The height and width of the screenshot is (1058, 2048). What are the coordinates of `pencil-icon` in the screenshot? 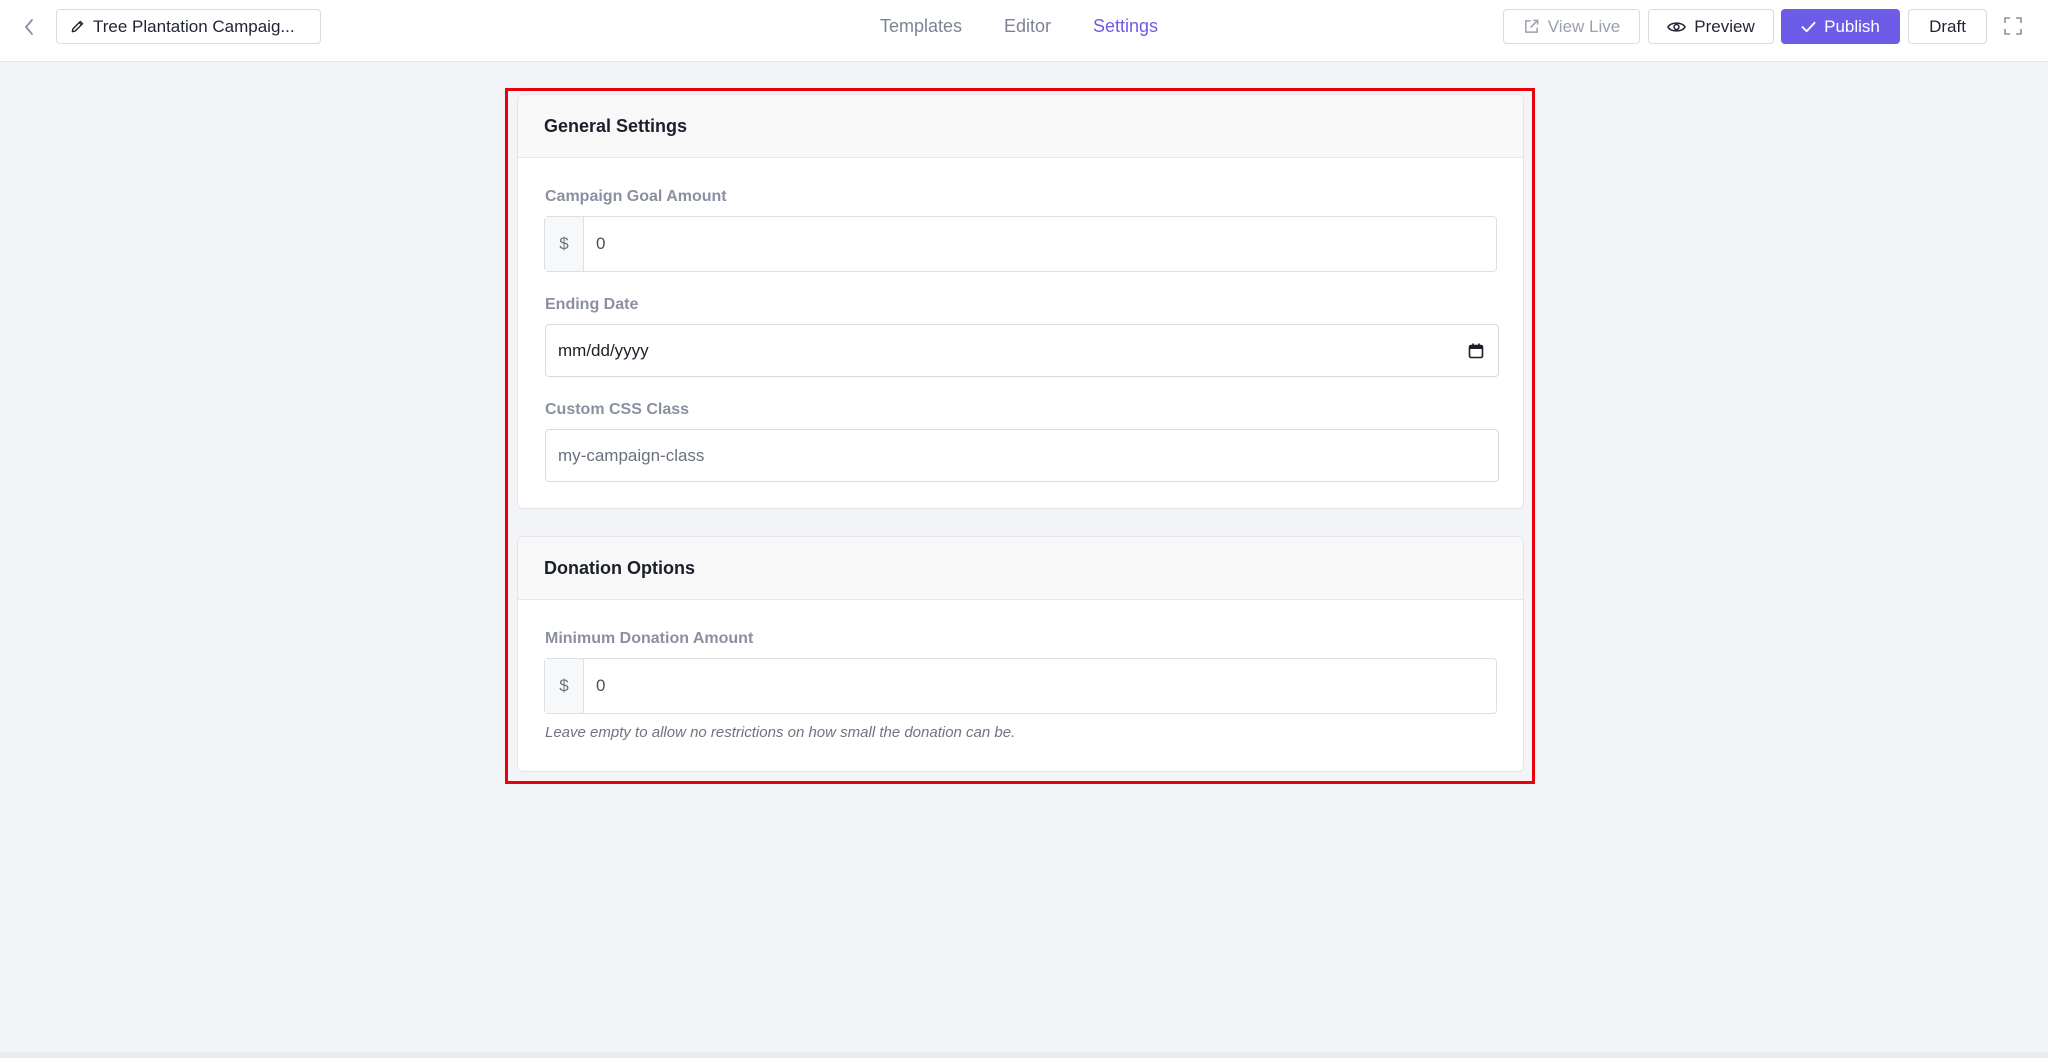 It's located at (77, 26).